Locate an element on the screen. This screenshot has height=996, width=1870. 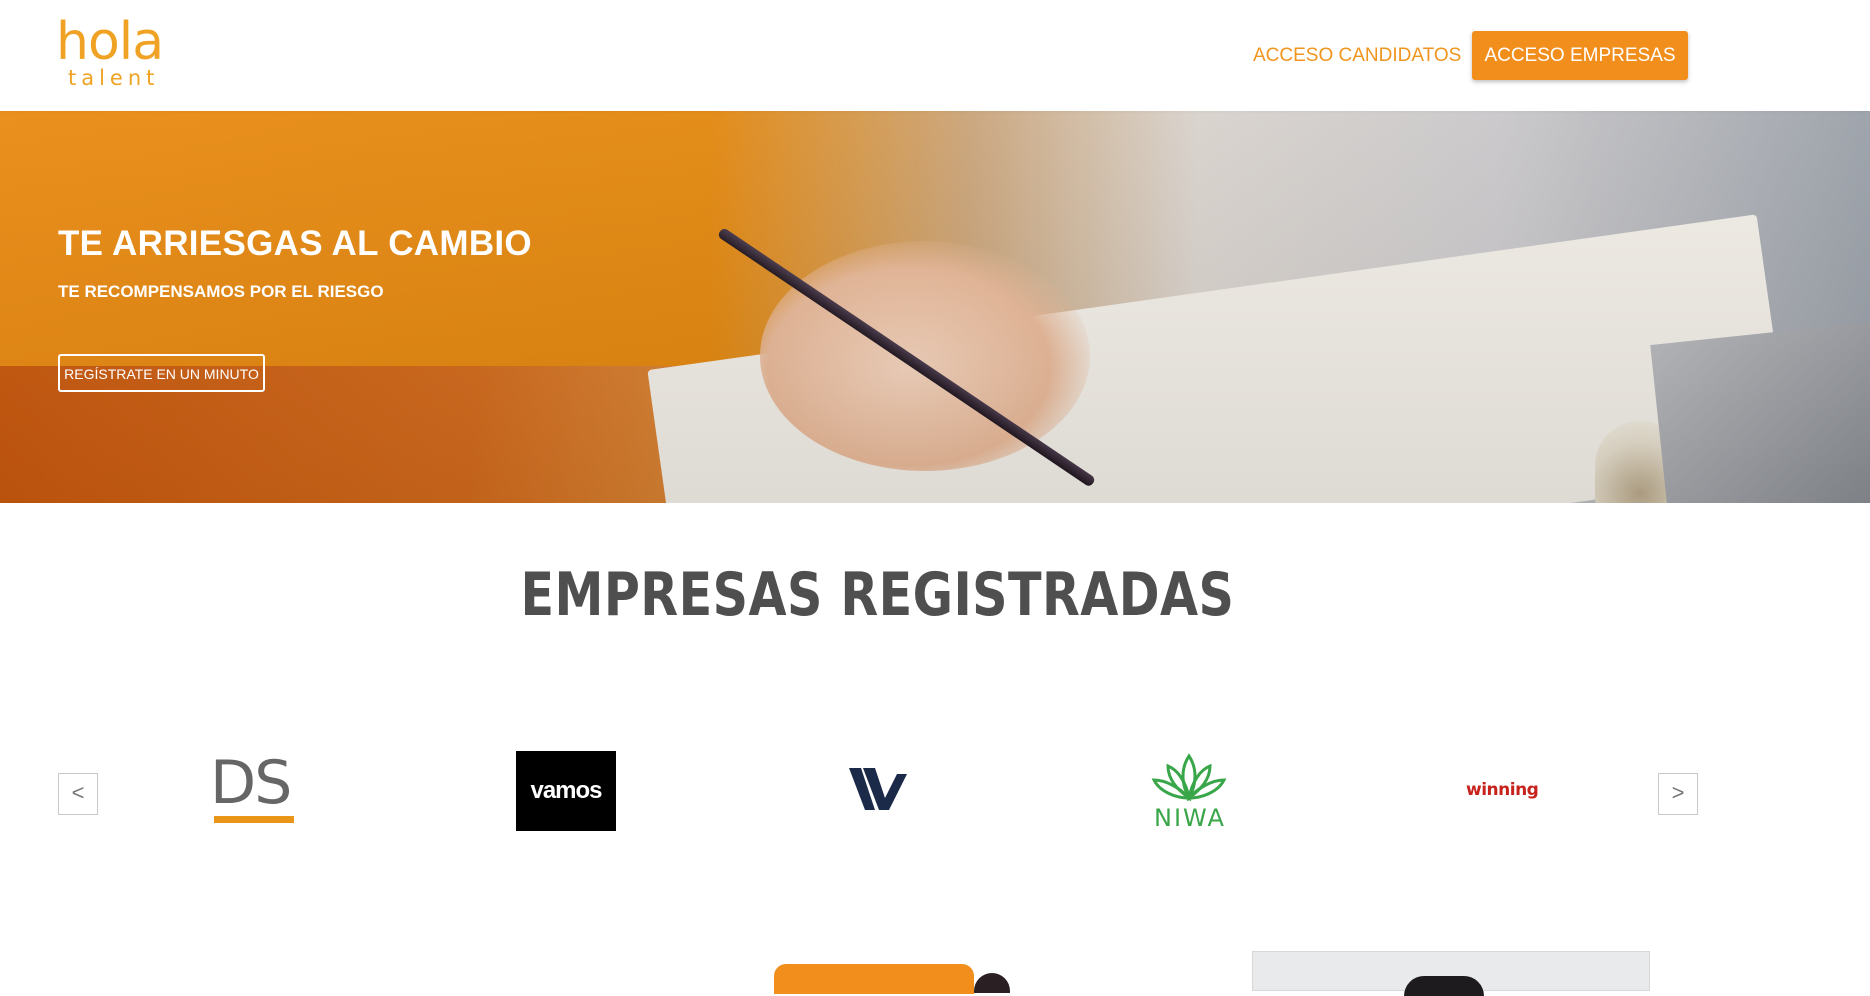
niwa-lotus-icon is located at coordinates (1189, 777).